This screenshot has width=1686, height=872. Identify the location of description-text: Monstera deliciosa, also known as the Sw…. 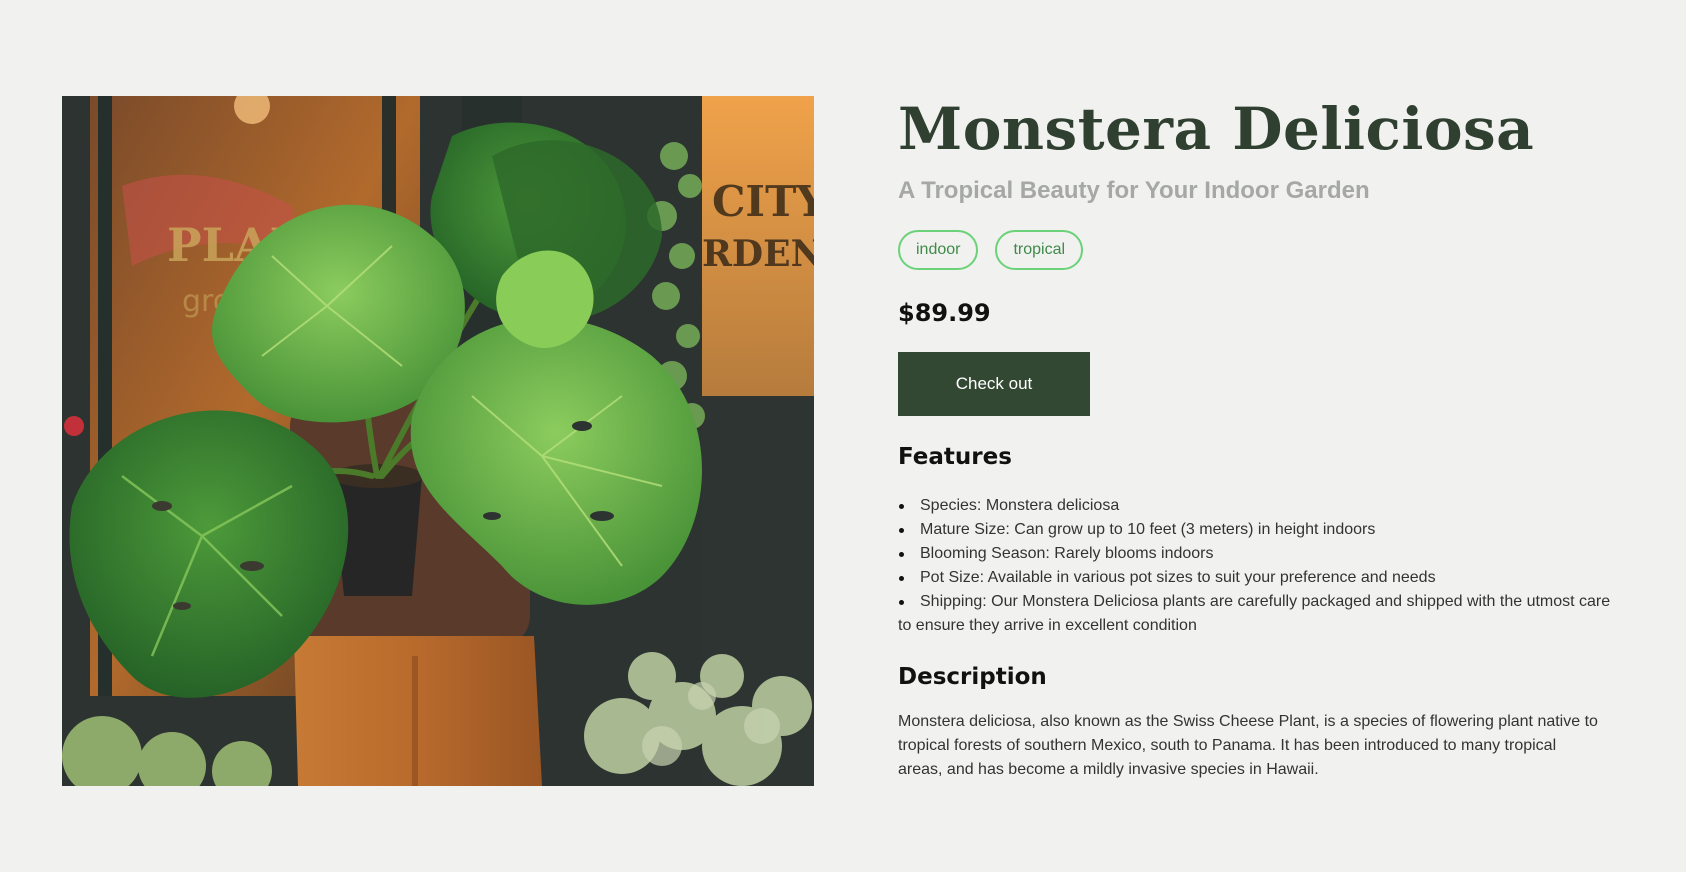
(1248, 745).